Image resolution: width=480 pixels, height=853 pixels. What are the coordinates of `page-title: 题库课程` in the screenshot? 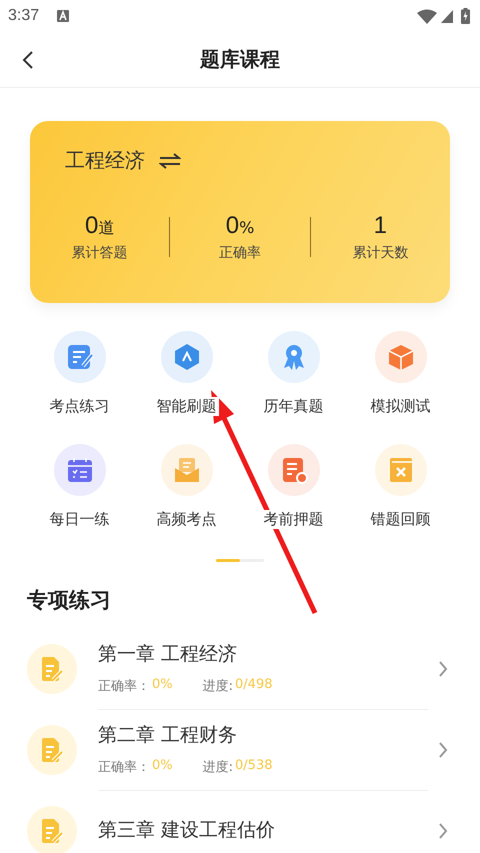 It's located at (240, 59).